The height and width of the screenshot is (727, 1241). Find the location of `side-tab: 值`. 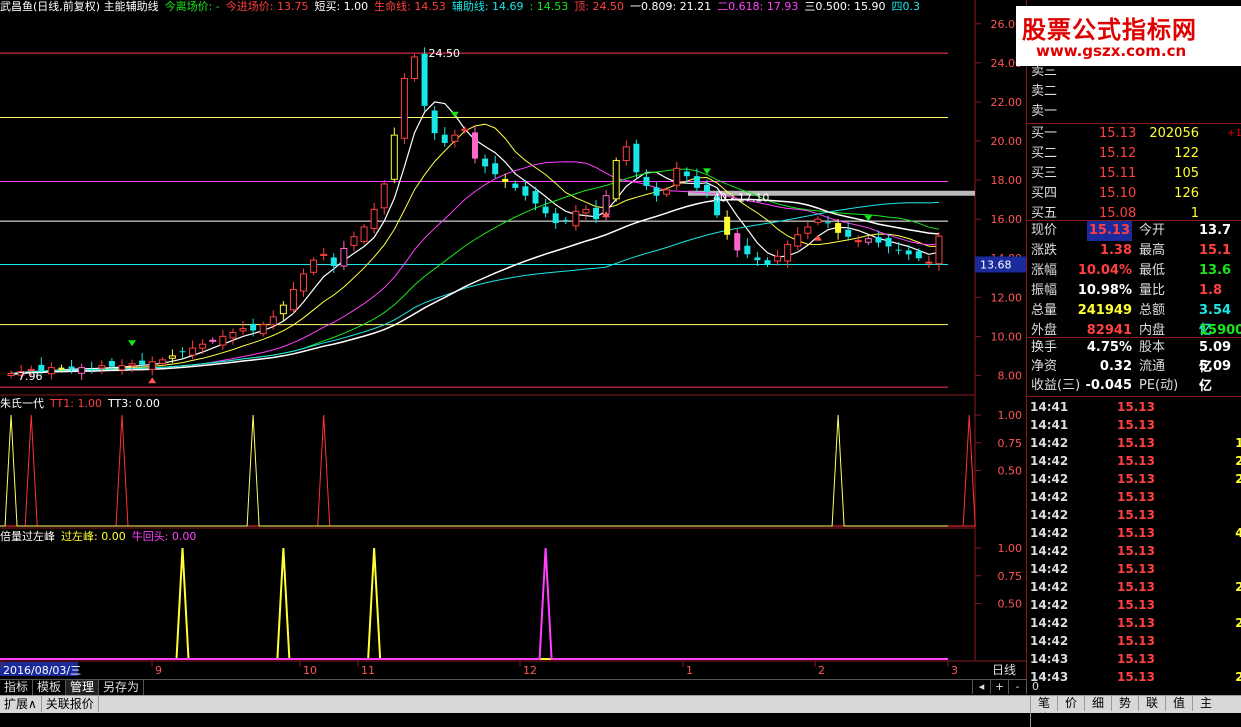

side-tab: 值 is located at coordinates (1178, 703).